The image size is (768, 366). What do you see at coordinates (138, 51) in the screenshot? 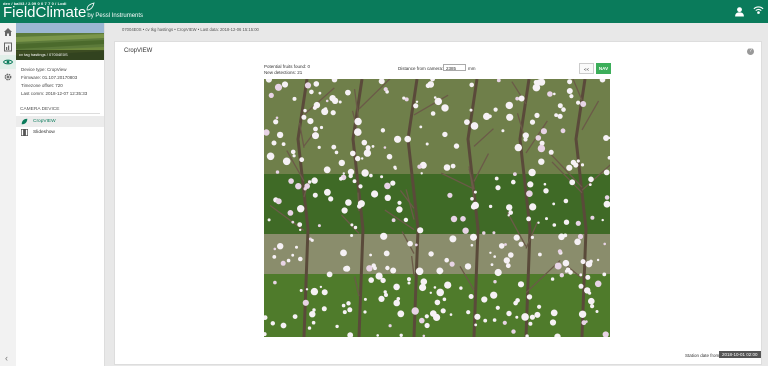
I see `page-title: CropVIEW` at bounding box center [138, 51].